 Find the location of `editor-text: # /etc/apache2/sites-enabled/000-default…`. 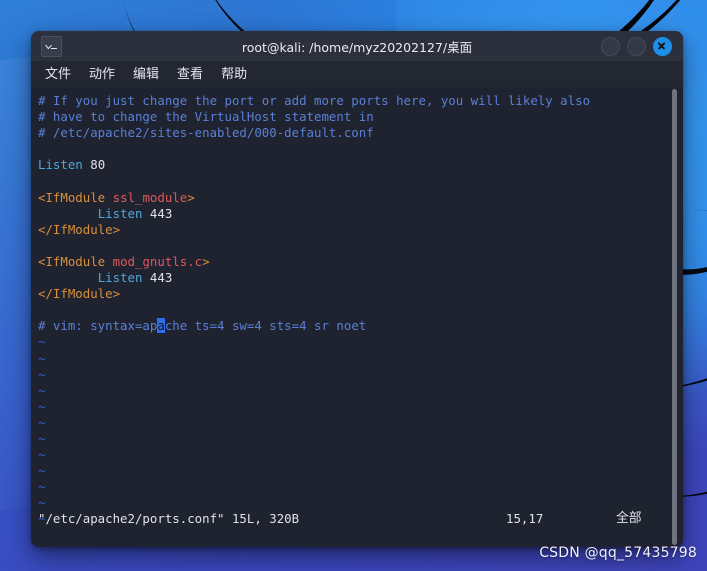

editor-text: # /etc/apache2/sites-enabled/000-default… is located at coordinates (206, 133).